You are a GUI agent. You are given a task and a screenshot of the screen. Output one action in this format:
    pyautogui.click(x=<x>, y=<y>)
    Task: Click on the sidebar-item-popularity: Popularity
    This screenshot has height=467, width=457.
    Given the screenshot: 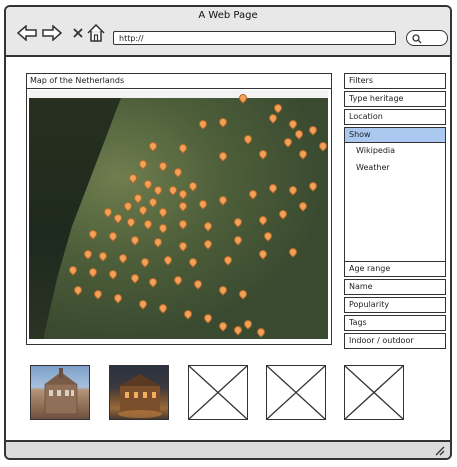 What is the action you would take?
    pyautogui.click(x=395, y=305)
    